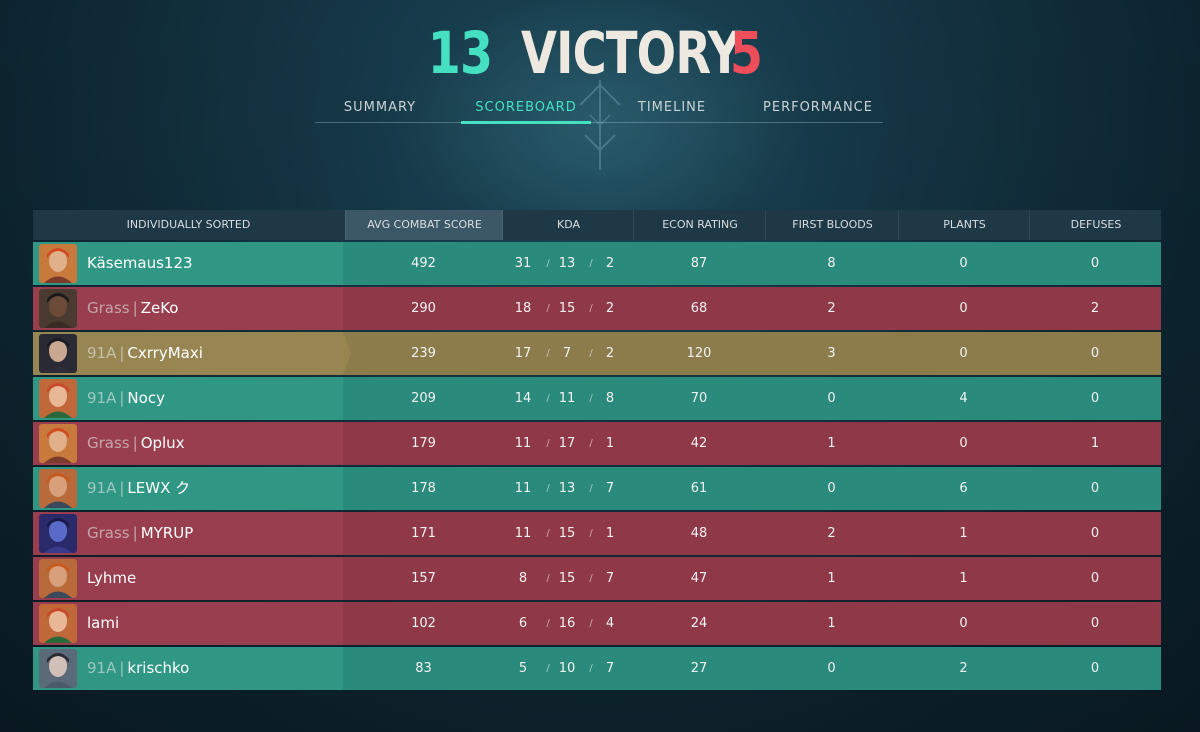  What do you see at coordinates (597, 533) in the screenshot?
I see `table-row: Grass | MYRUP 171 11 / 15 / 1 48 2 1 0` at bounding box center [597, 533].